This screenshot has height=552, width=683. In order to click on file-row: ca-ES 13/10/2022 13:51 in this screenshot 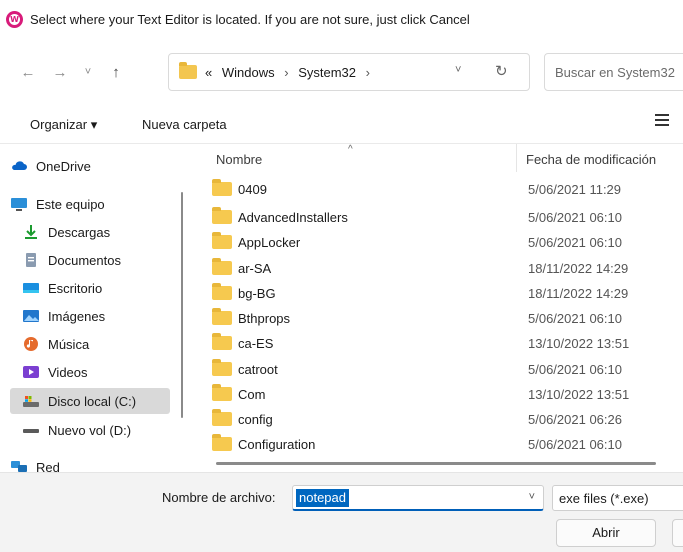, I will do `click(447, 343)`.